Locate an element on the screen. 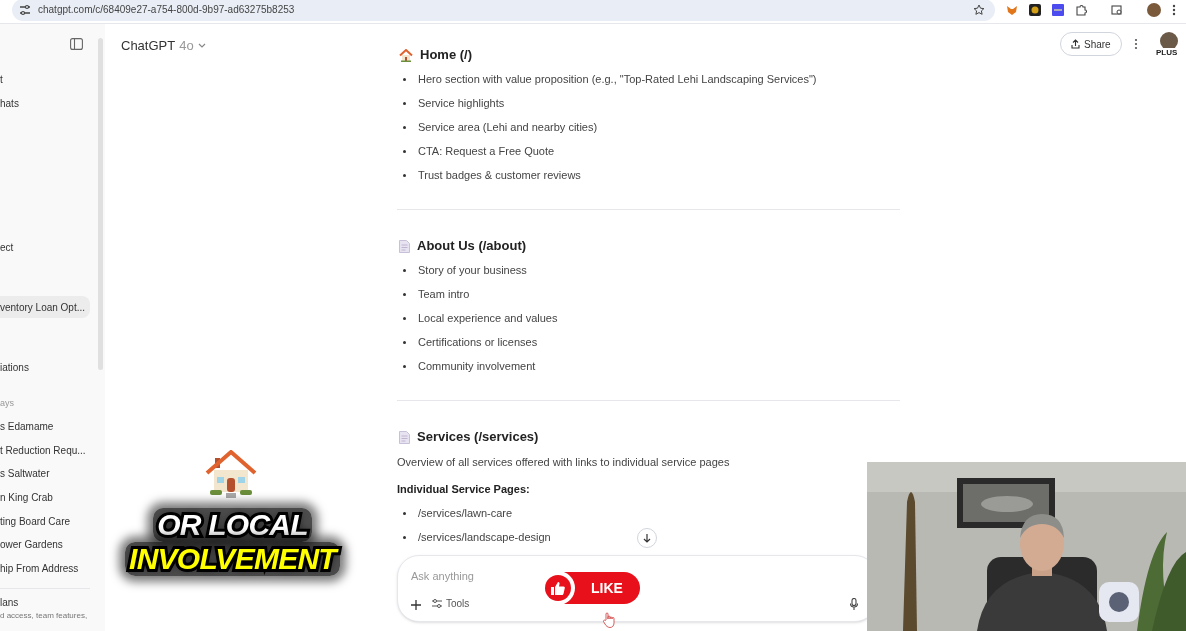 This screenshot has height=631, width=1186. list-item: Service highlights is located at coordinates (461, 103).